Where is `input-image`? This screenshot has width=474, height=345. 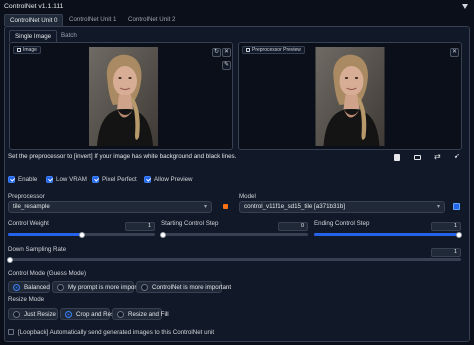
input-image is located at coordinates (123, 96).